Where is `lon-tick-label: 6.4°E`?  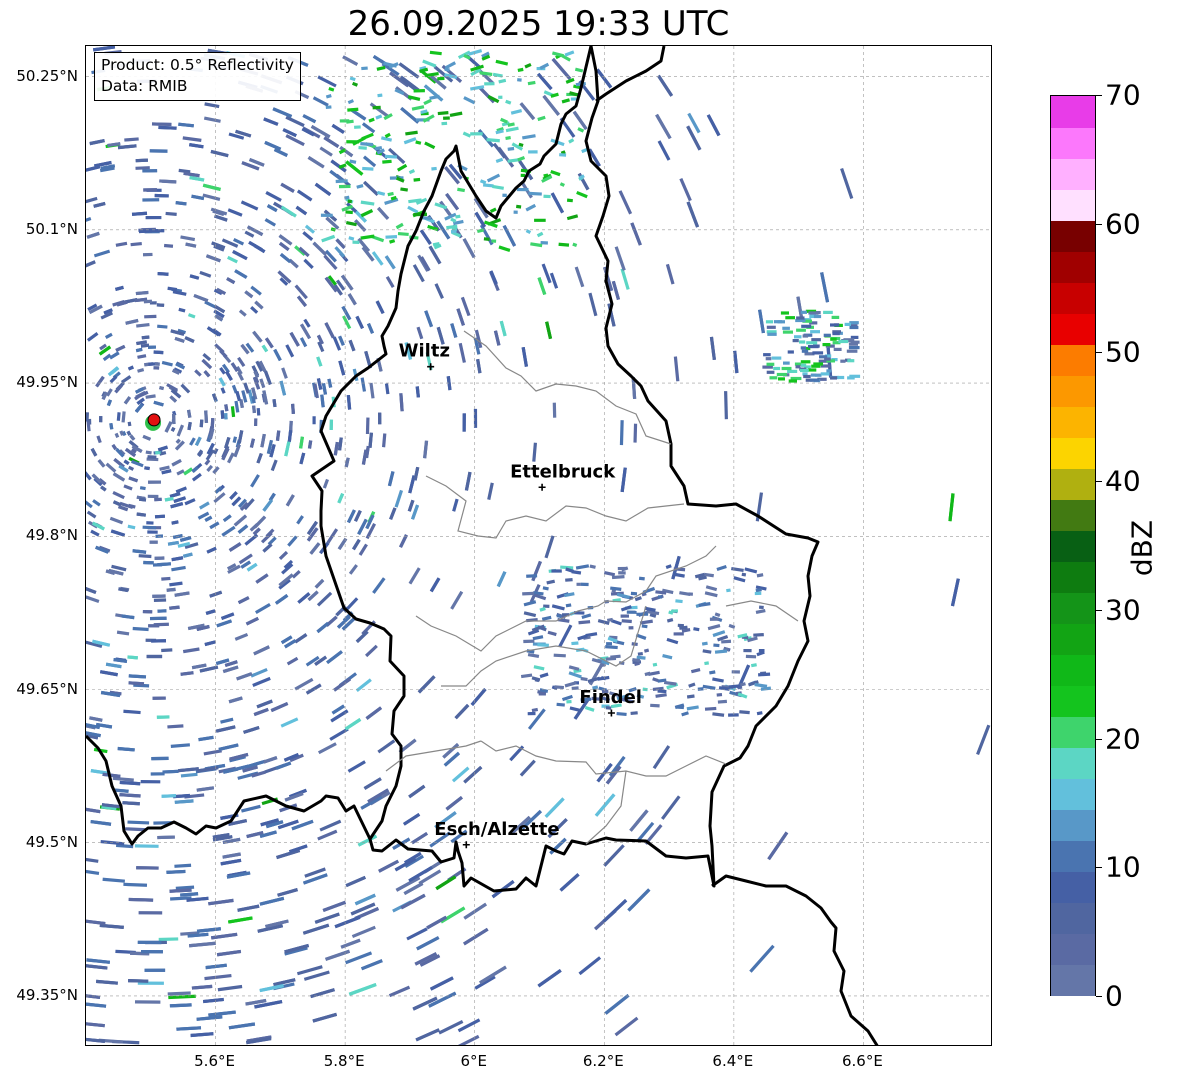 lon-tick-label: 6.4°E is located at coordinates (733, 1061).